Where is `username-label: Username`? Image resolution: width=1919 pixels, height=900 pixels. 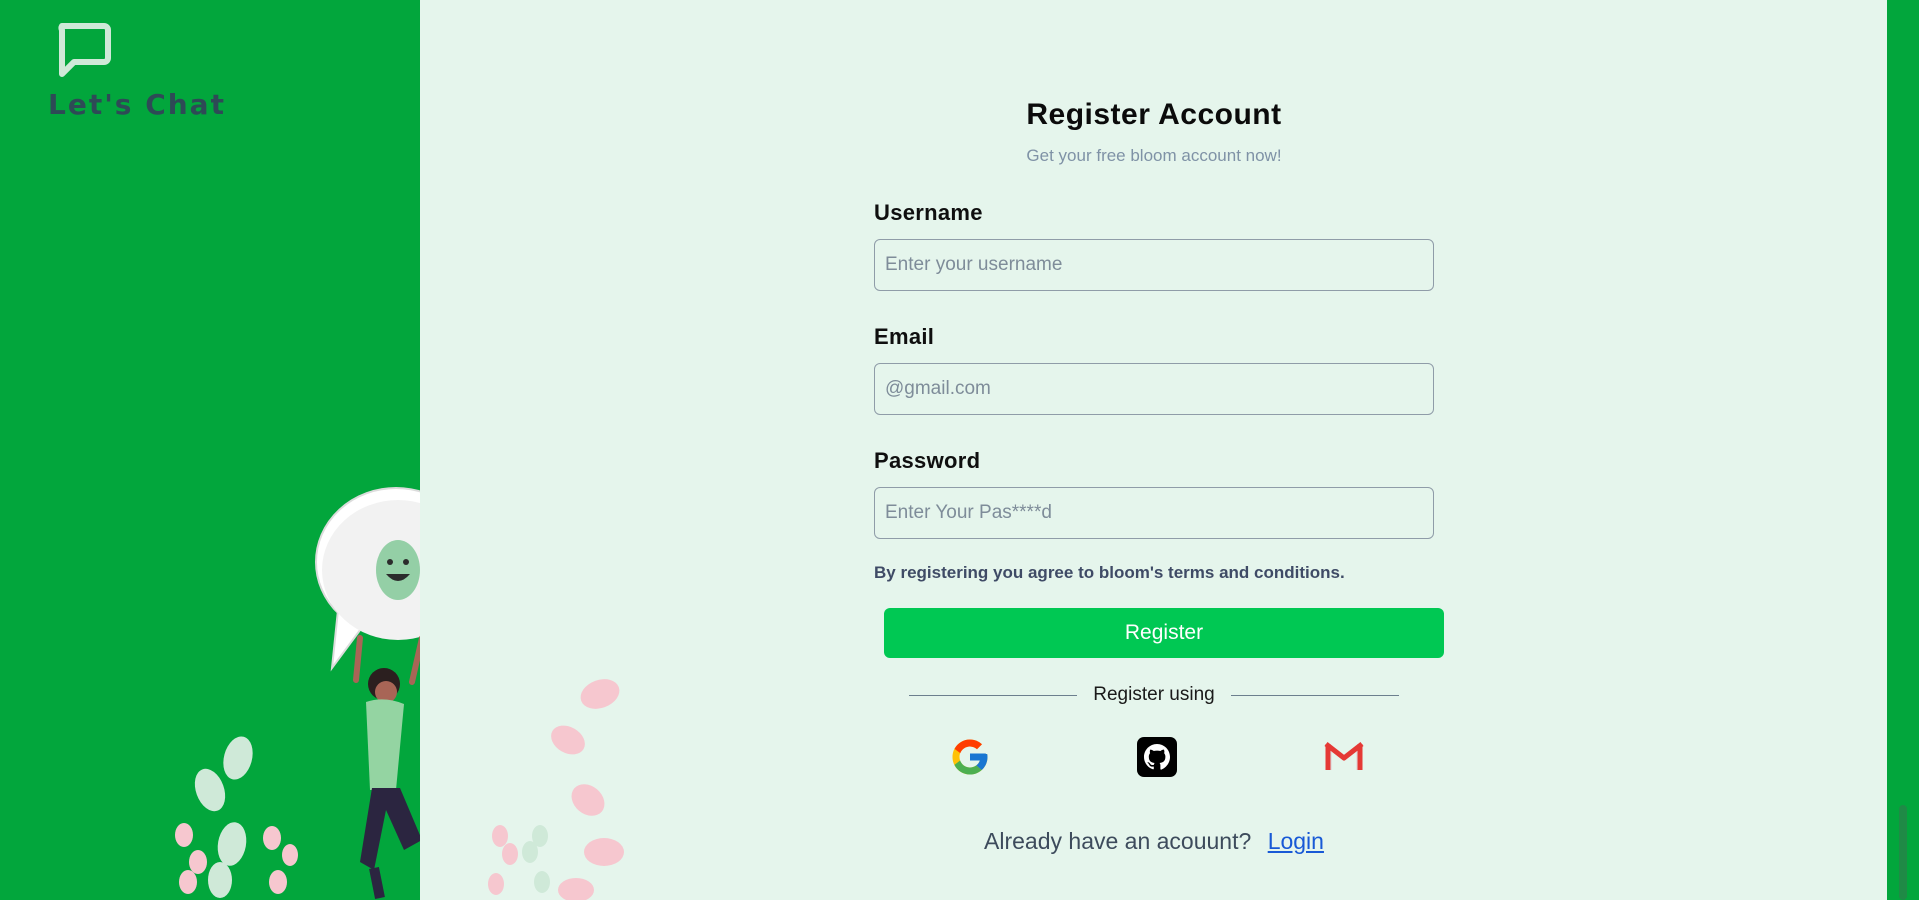
username-label: Username is located at coordinates (928, 212).